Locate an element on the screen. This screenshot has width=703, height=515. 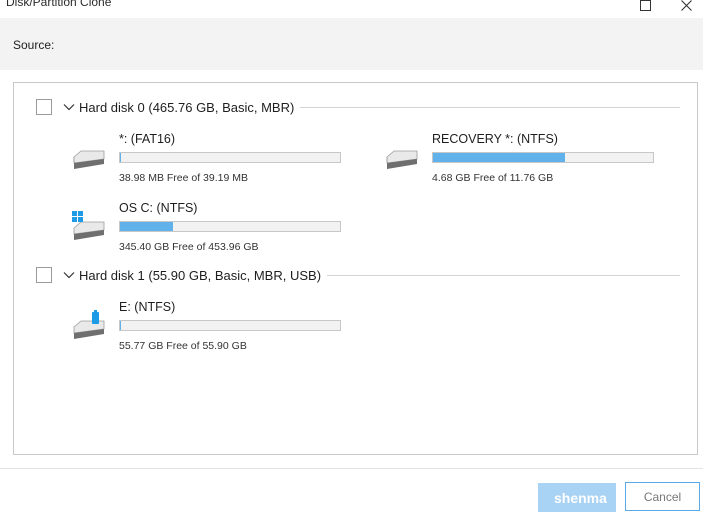
disk-0-checkbox is located at coordinates (44, 107).